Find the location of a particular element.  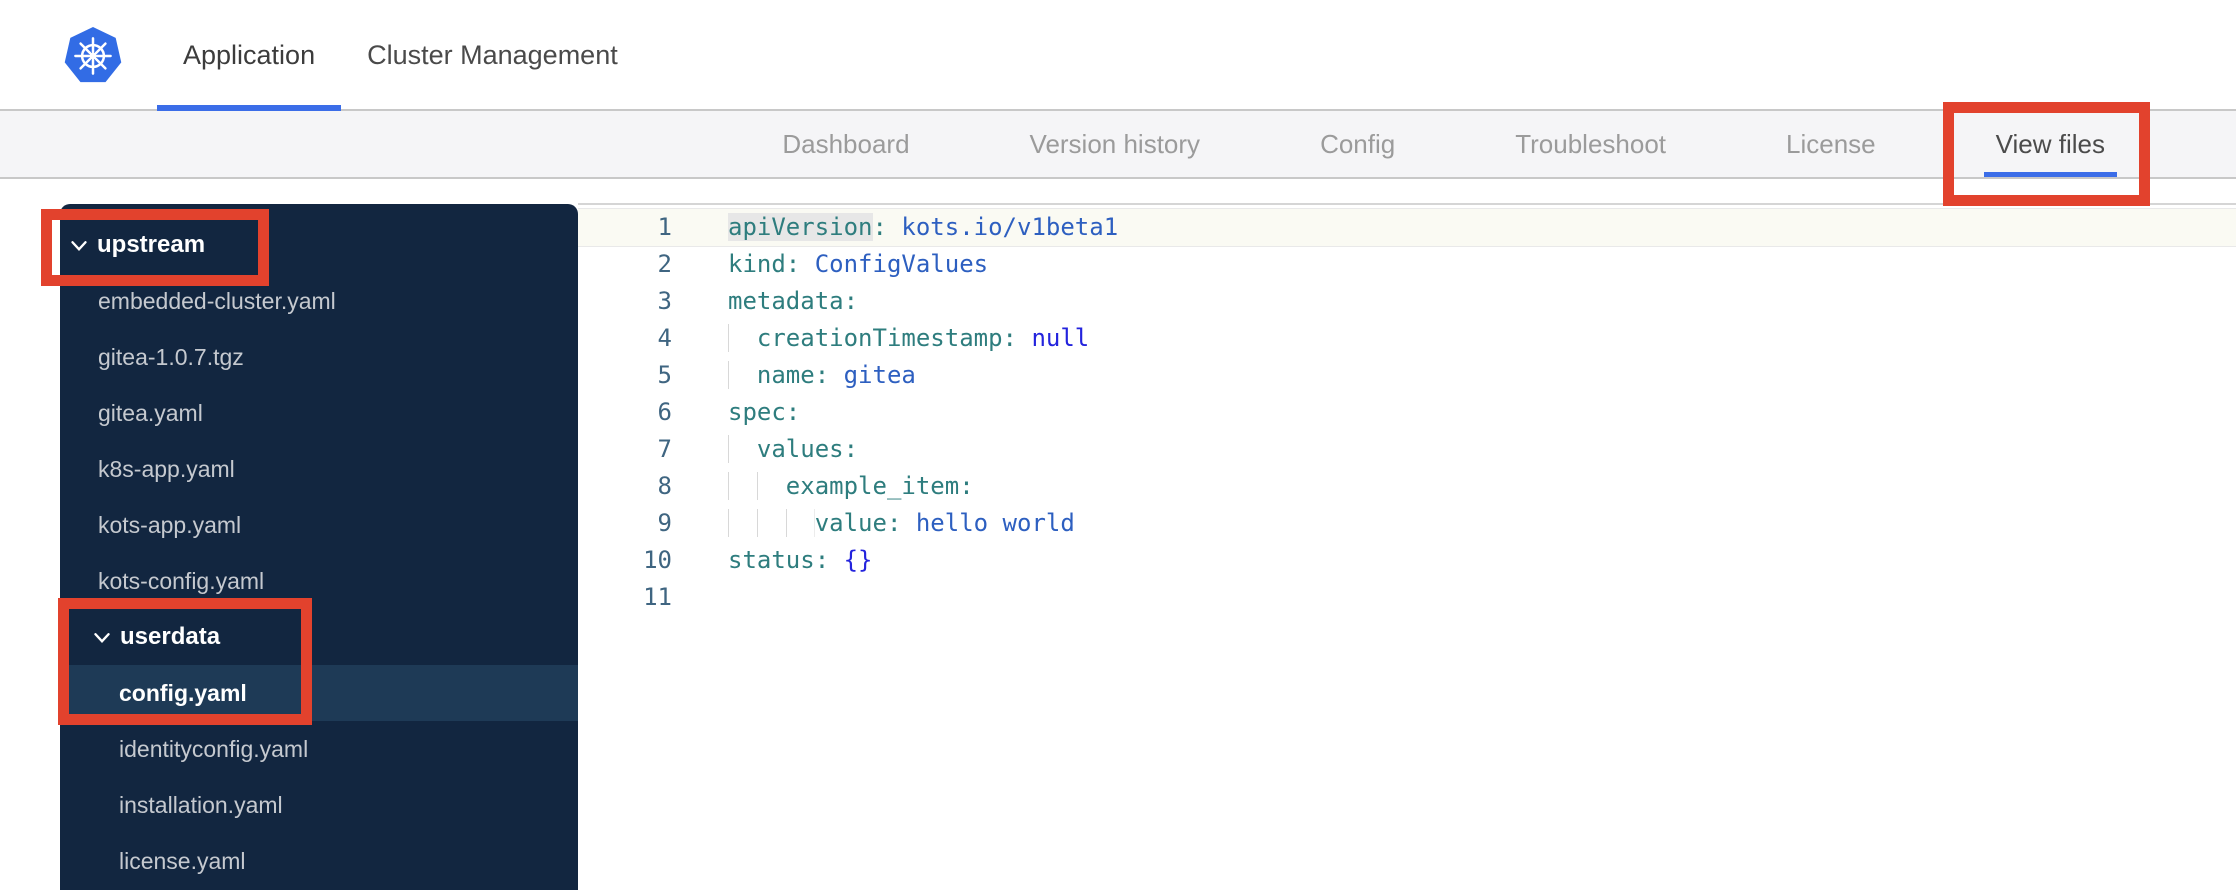

nav-config-label: Config is located at coordinates (1358, 143).